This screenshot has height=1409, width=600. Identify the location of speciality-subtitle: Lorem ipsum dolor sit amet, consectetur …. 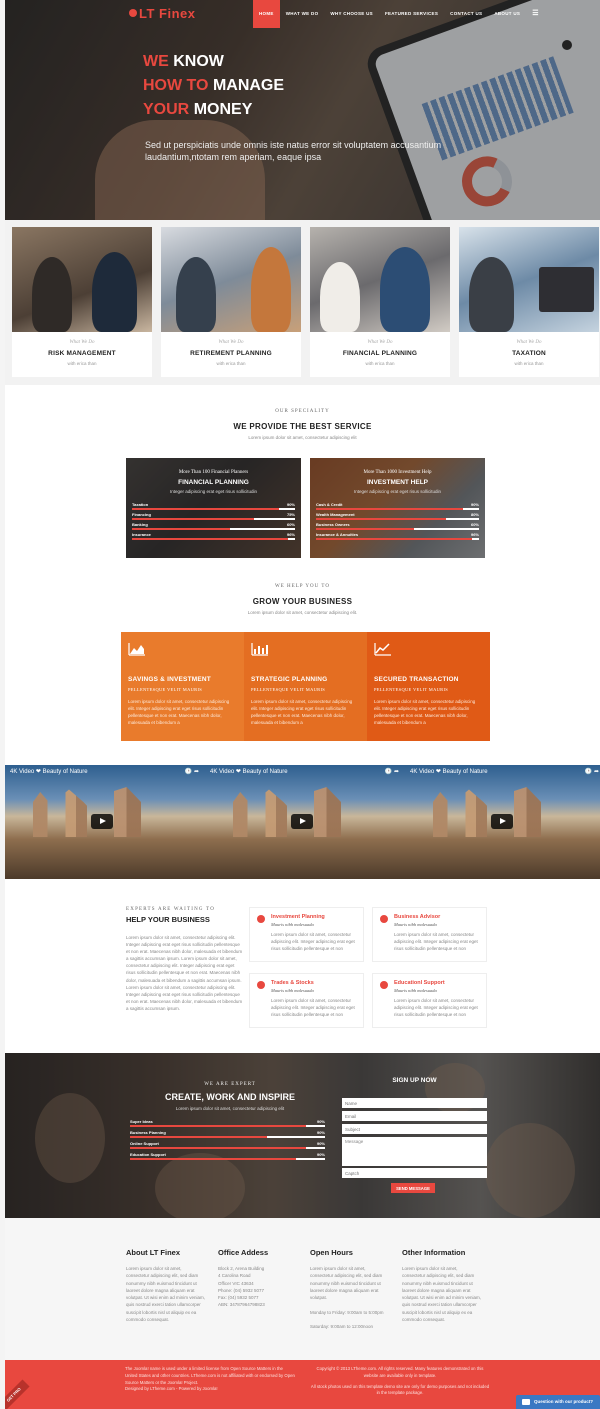
(302, 437).